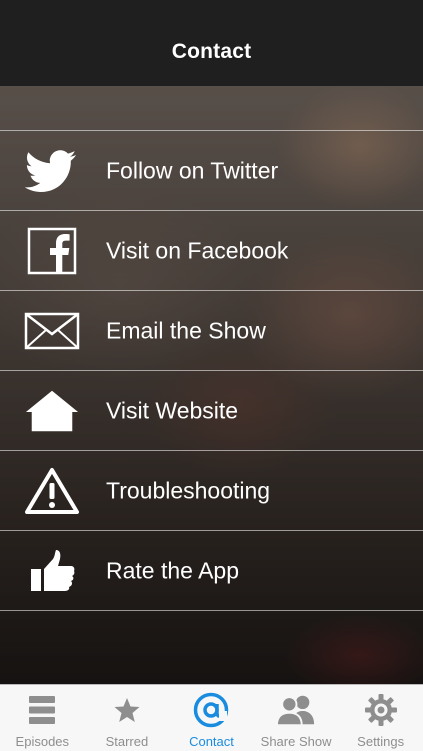 This screenshot has width=423, height=751. What do you see at coordinates (127, 741) in the screenshot?
I see `tab-label: Starred` at bounding box center [127, 741].